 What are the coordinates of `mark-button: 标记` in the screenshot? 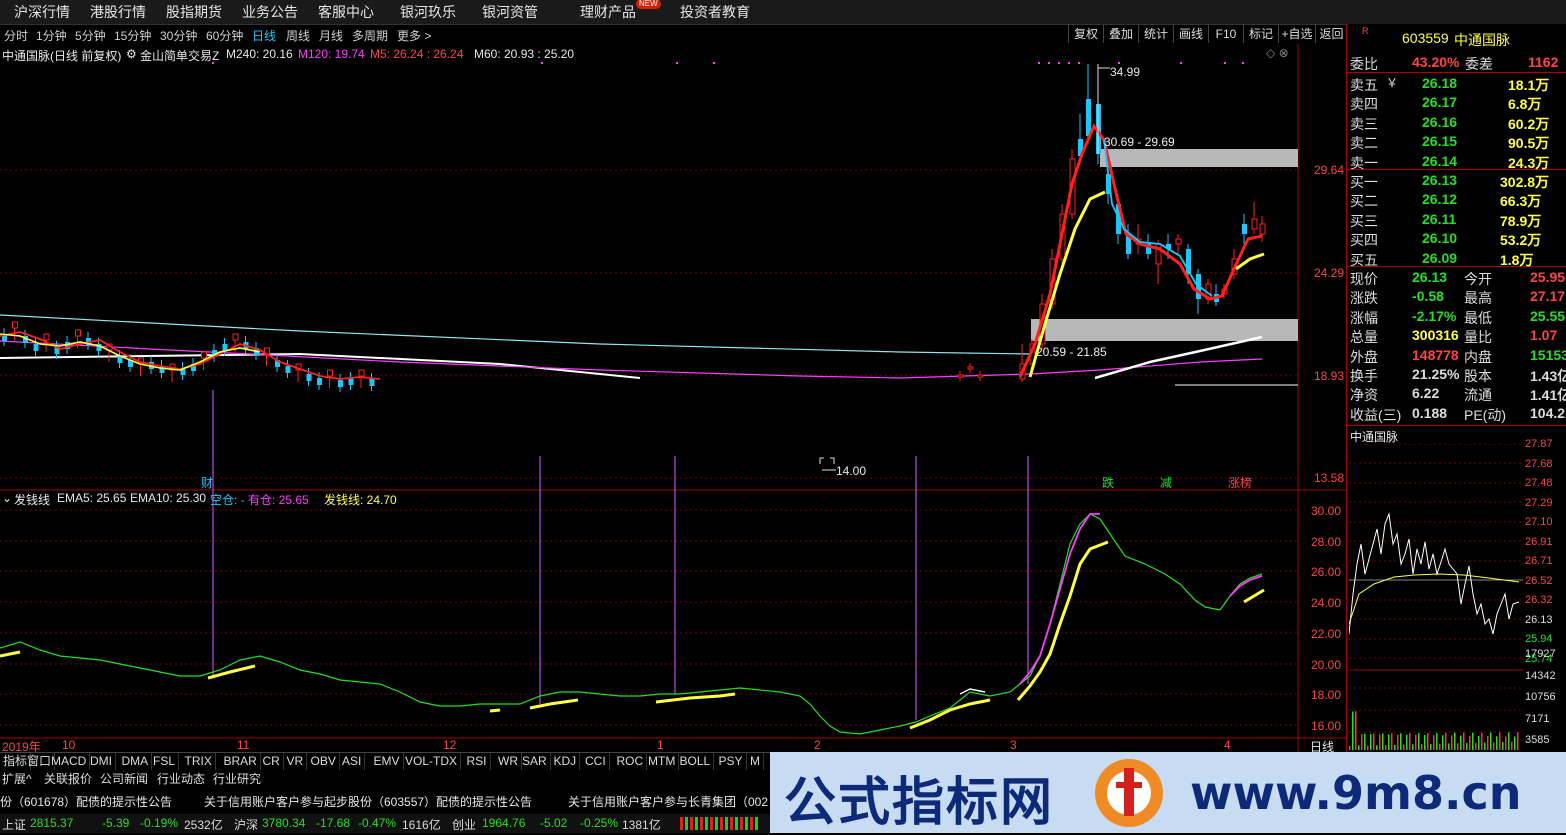 It's located at (1260, 34).